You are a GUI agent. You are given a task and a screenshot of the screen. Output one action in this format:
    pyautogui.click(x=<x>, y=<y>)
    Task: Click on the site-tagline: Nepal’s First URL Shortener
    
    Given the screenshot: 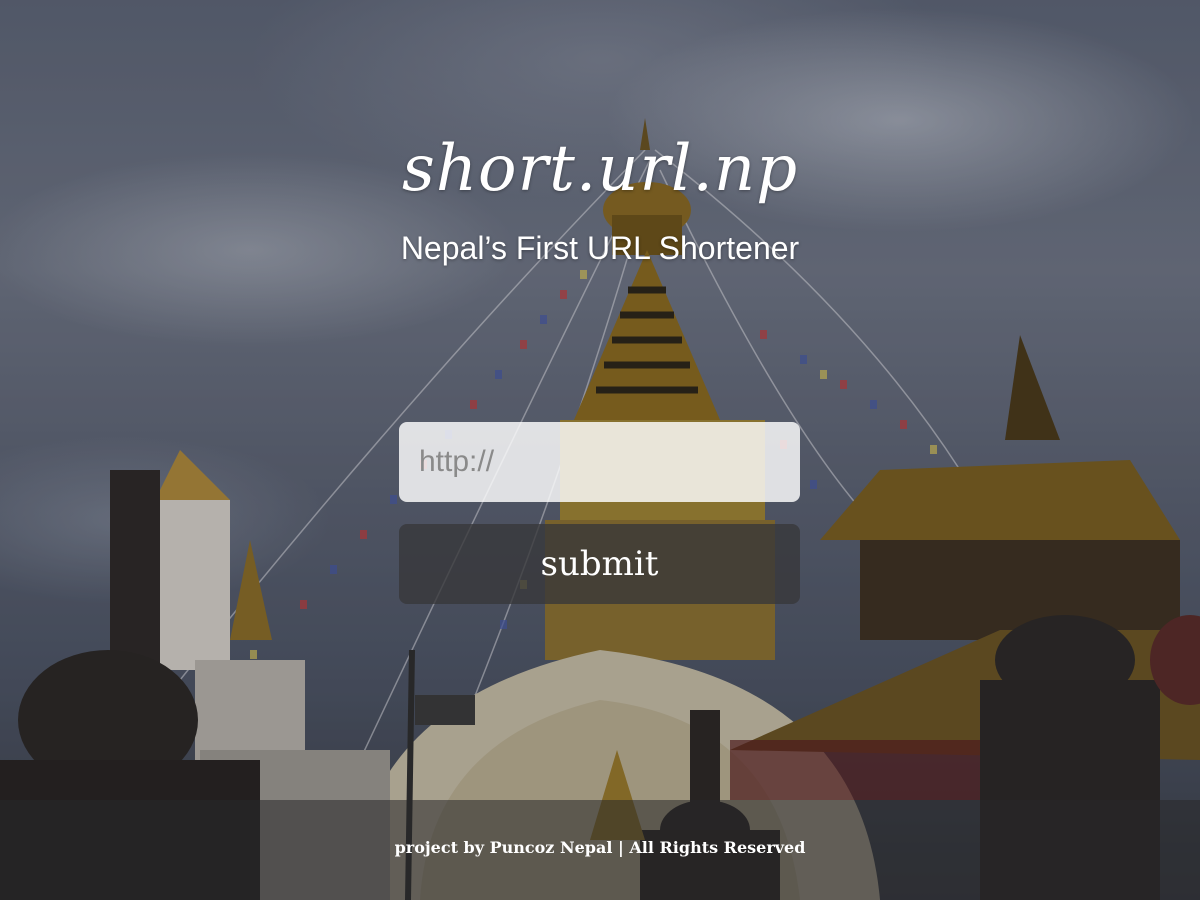 What is the action you would take?
    pyautogui.click(x=600, y=248)
    